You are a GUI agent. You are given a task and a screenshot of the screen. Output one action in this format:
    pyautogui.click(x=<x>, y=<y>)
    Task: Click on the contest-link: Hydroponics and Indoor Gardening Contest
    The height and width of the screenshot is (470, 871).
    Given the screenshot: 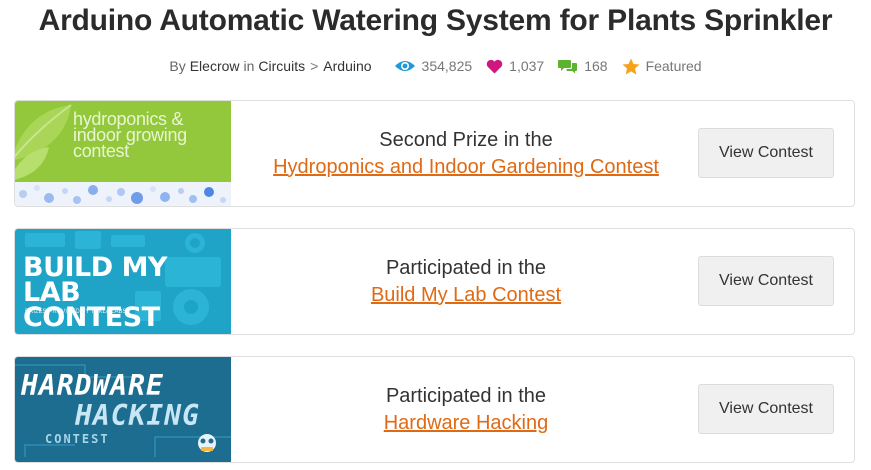 What is the action you would take?
    pyautogui.click(x=466, y=167)
    